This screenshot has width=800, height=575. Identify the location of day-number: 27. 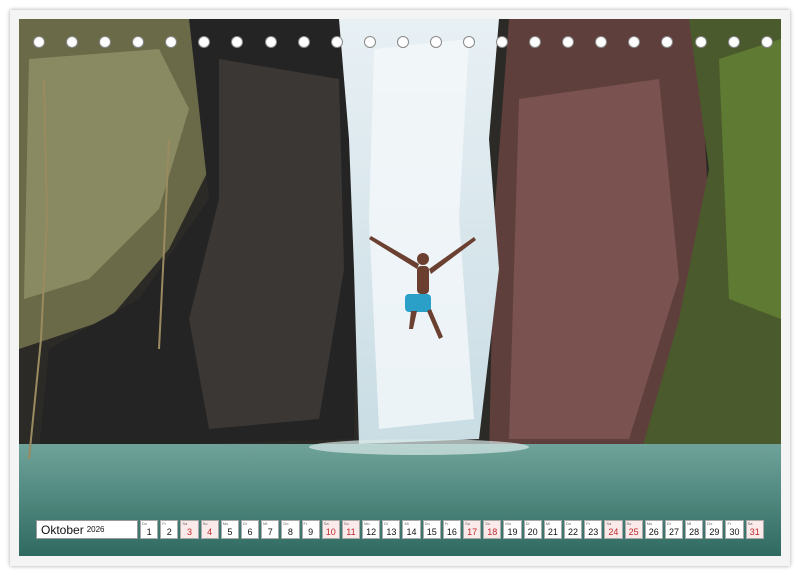
(673, 532).